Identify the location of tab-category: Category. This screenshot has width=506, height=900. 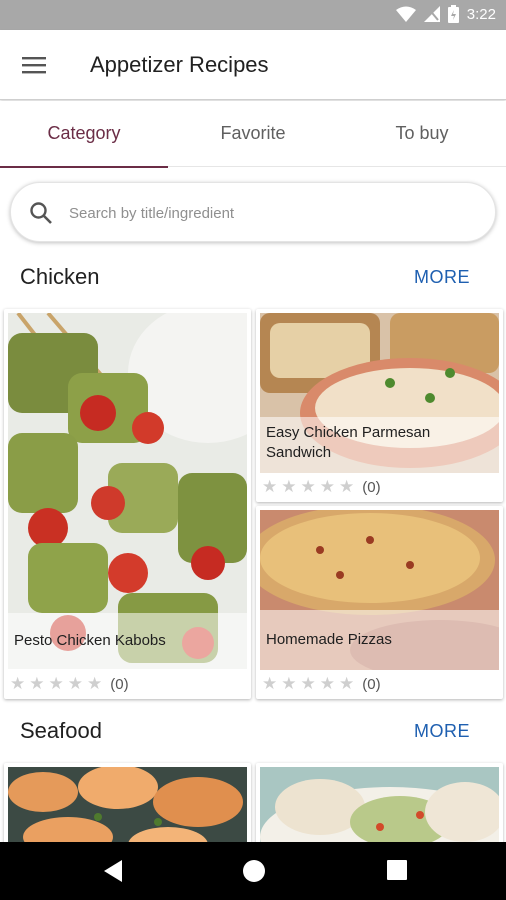
(84, 134).